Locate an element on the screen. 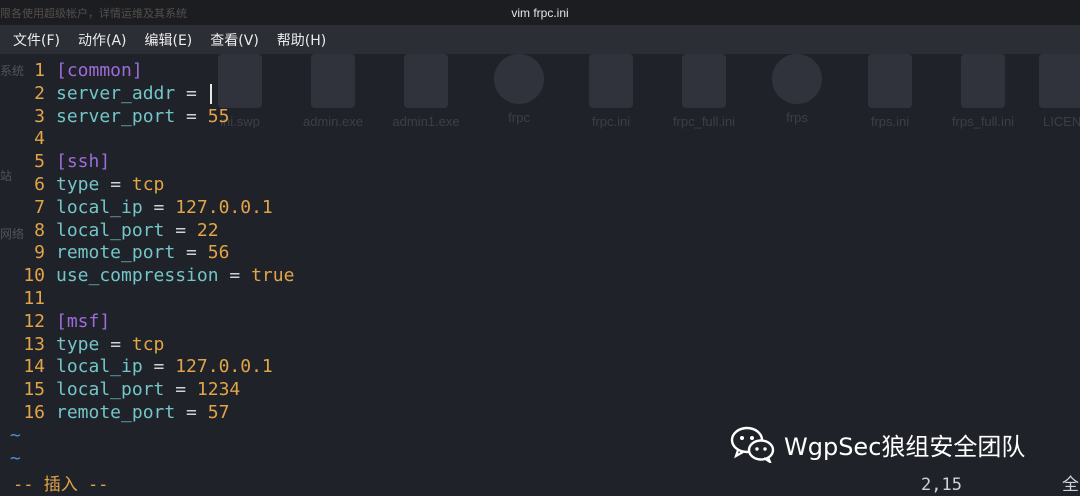 The width and height of the screenshot is (1080, 496). section-header: [ssh] is located at coordinates (83, 162).